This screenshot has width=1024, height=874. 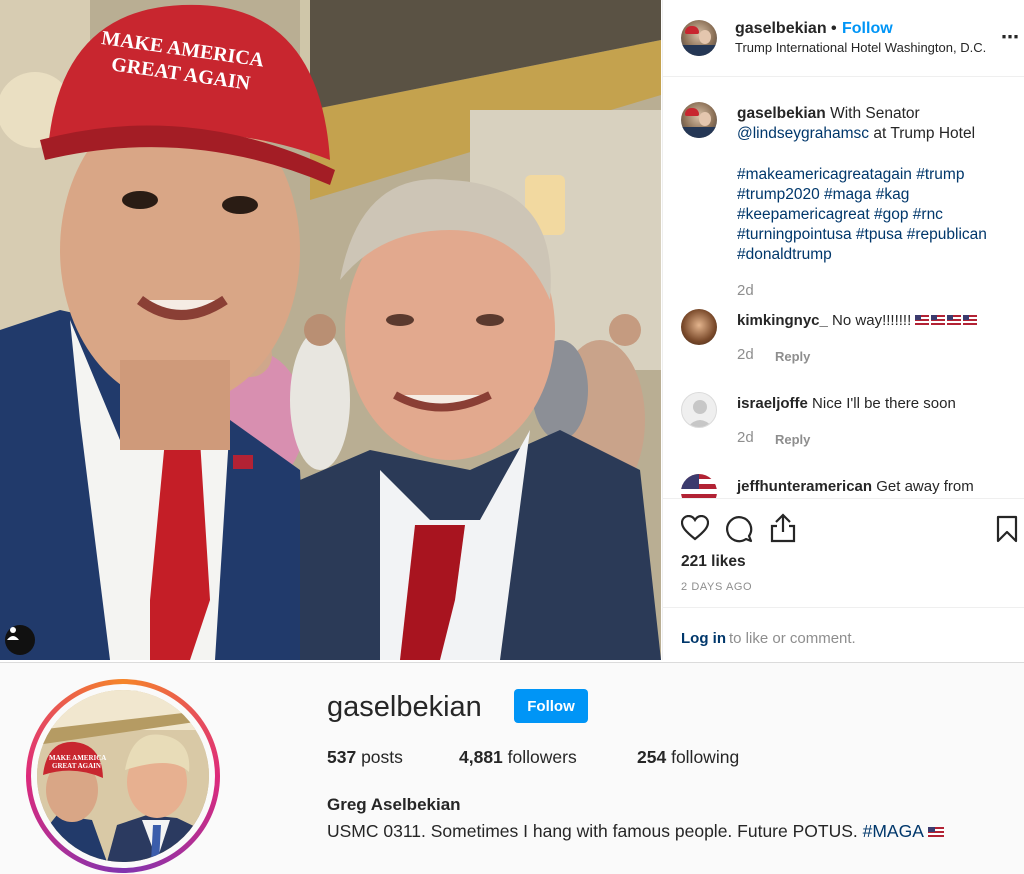 What do you see at coordinates (699, 327) in the screenshot?
I see `comment-avatar-kimkingnyc` at bounding box center [699, 327].